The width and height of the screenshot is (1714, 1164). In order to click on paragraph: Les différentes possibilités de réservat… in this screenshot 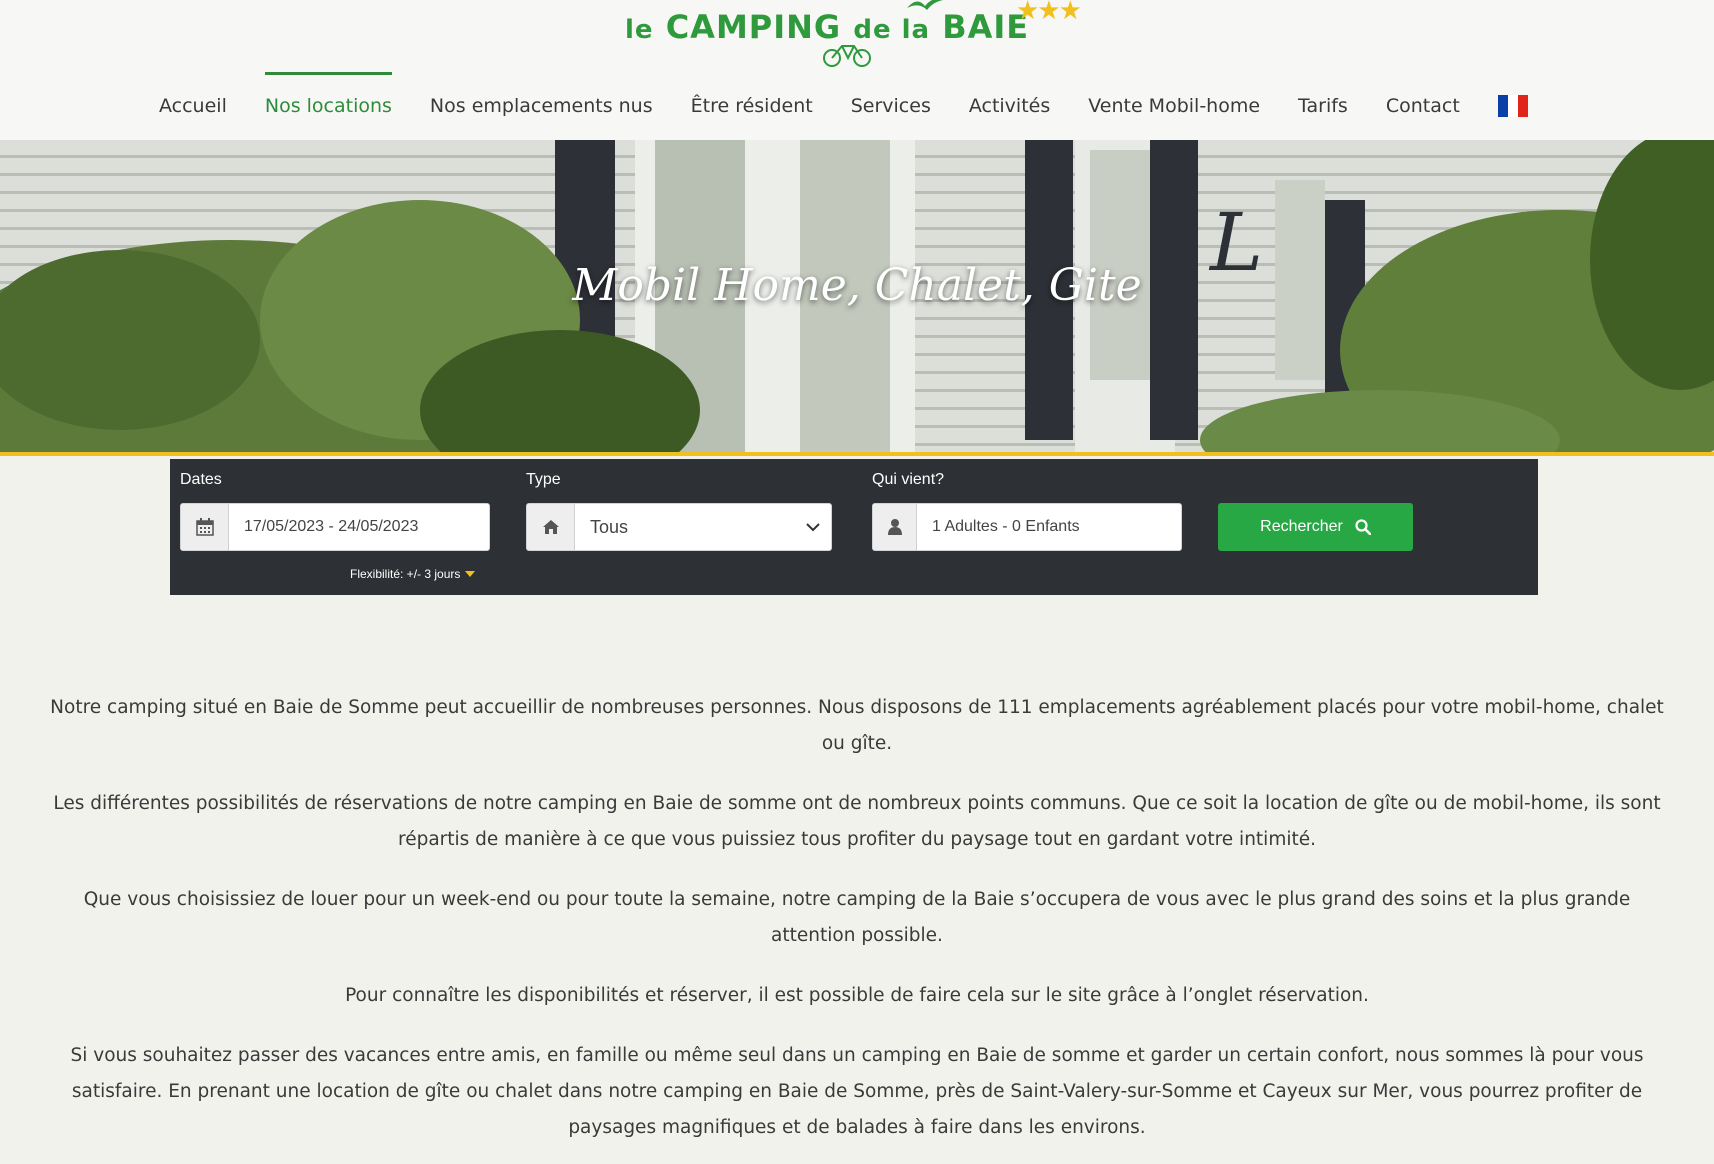, I will do `click(857, 821)`.